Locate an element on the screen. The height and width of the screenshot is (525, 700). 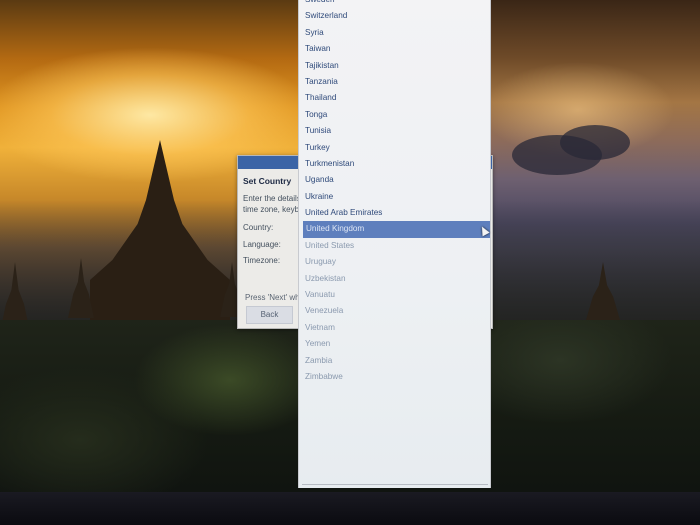
dropdown-option: Tajikistan is located at coordinates (394, 66).